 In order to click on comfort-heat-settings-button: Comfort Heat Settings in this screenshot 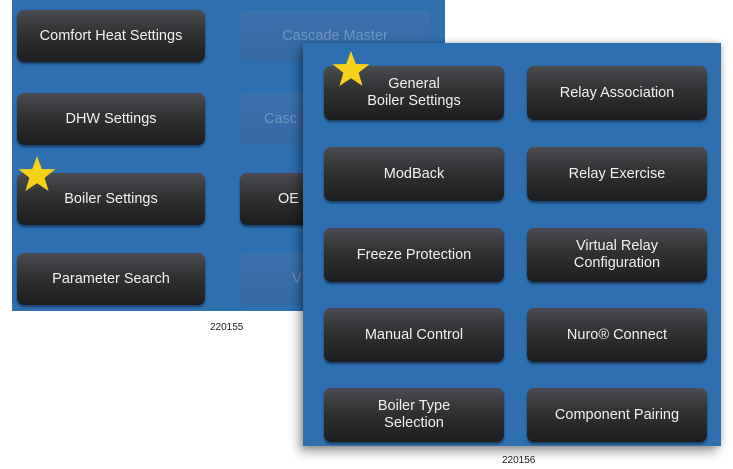, I will do `click(111, 36)`.